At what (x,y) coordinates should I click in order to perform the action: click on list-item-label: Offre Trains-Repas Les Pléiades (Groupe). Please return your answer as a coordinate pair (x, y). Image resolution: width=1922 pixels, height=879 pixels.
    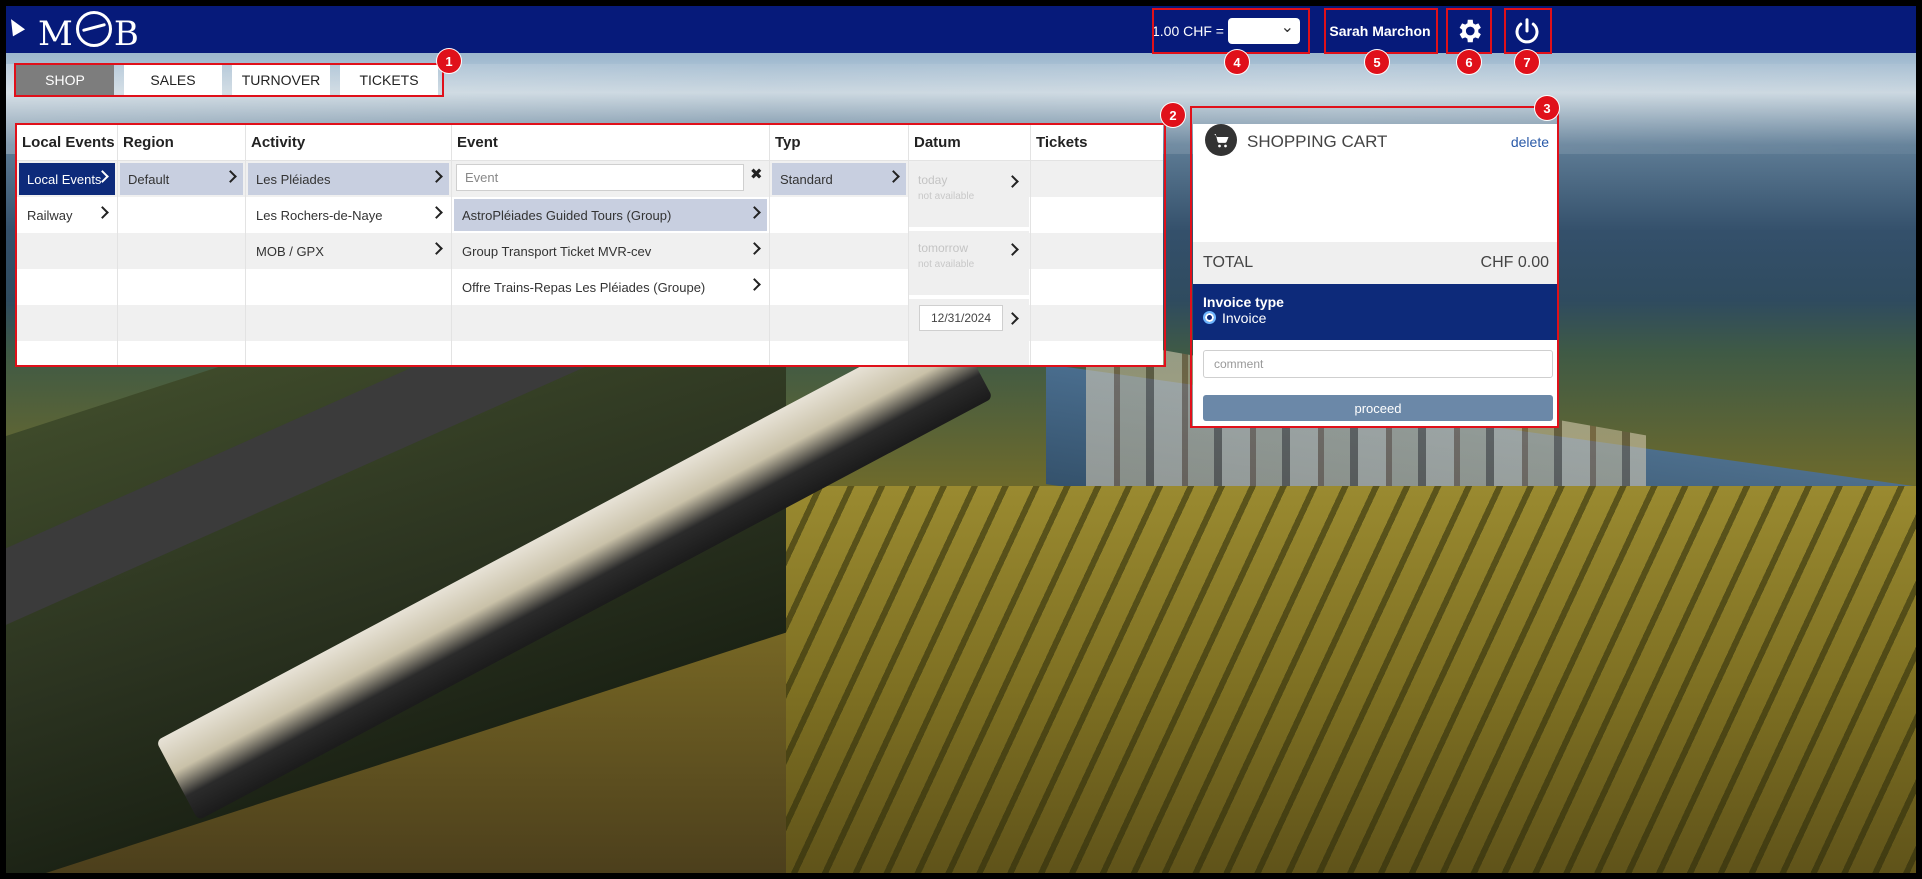
    Looking at the image, I should click on (584, 287).